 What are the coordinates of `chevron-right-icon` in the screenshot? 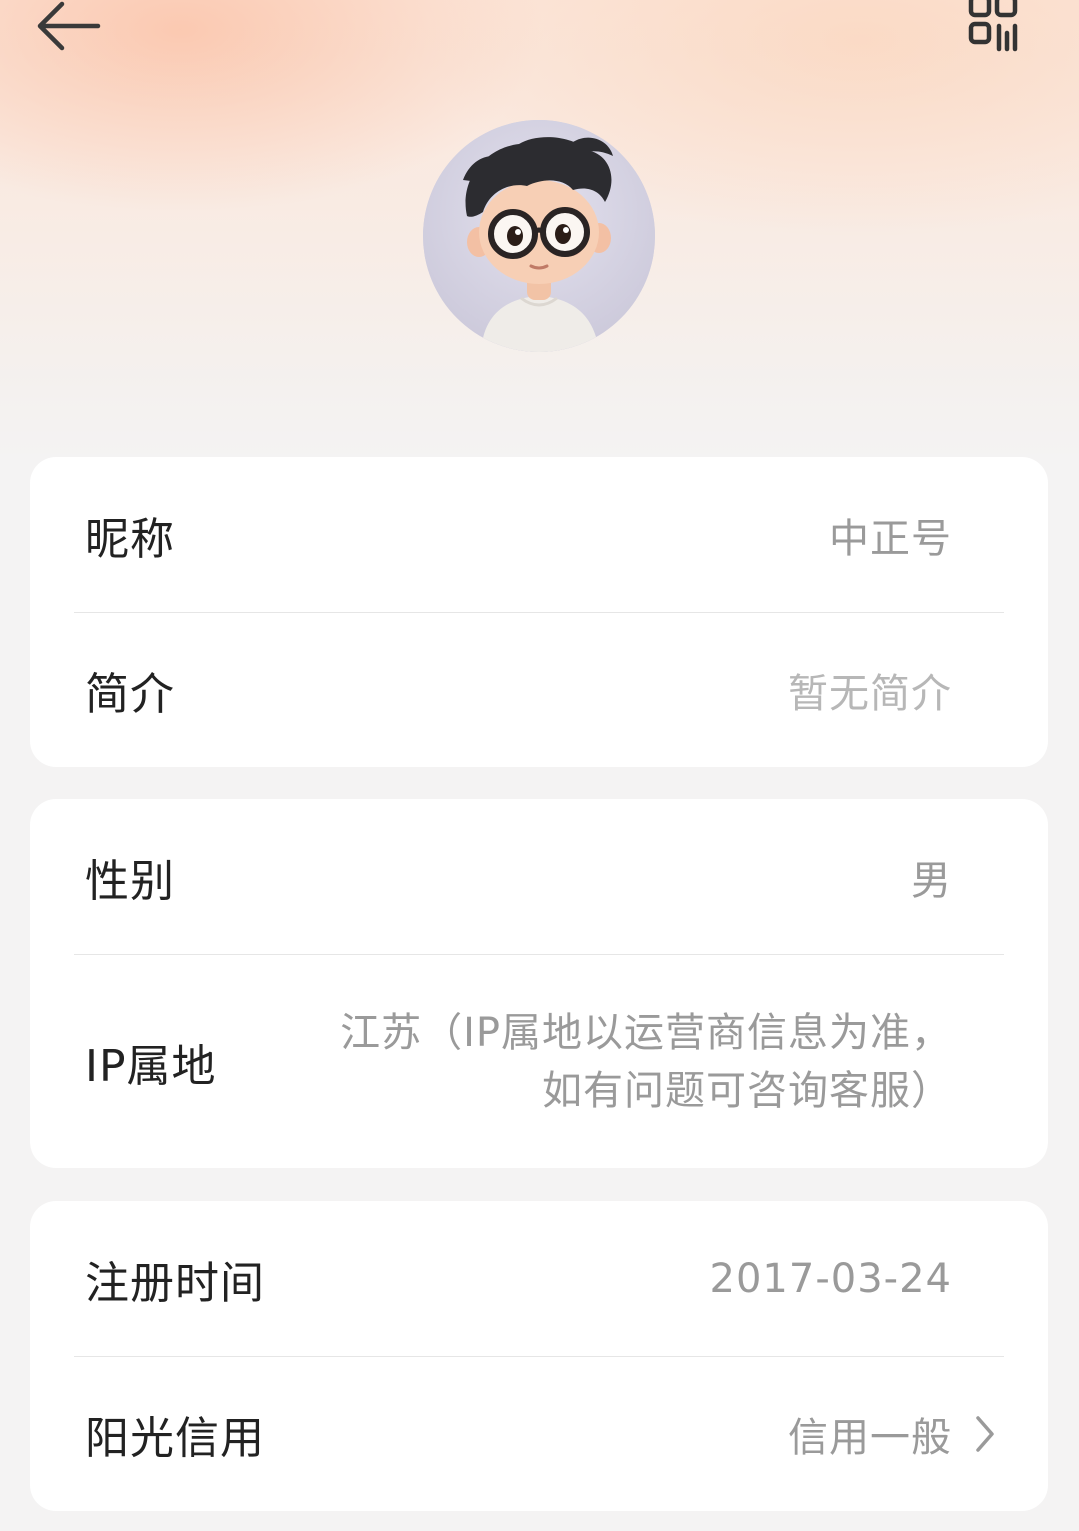 It's located at (985, 1434).